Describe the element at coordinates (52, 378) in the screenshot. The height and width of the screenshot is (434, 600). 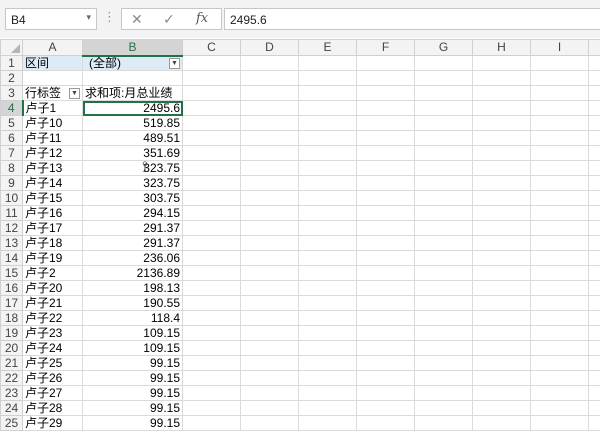
I see `pivot-row-label: 卢子26` at that location.